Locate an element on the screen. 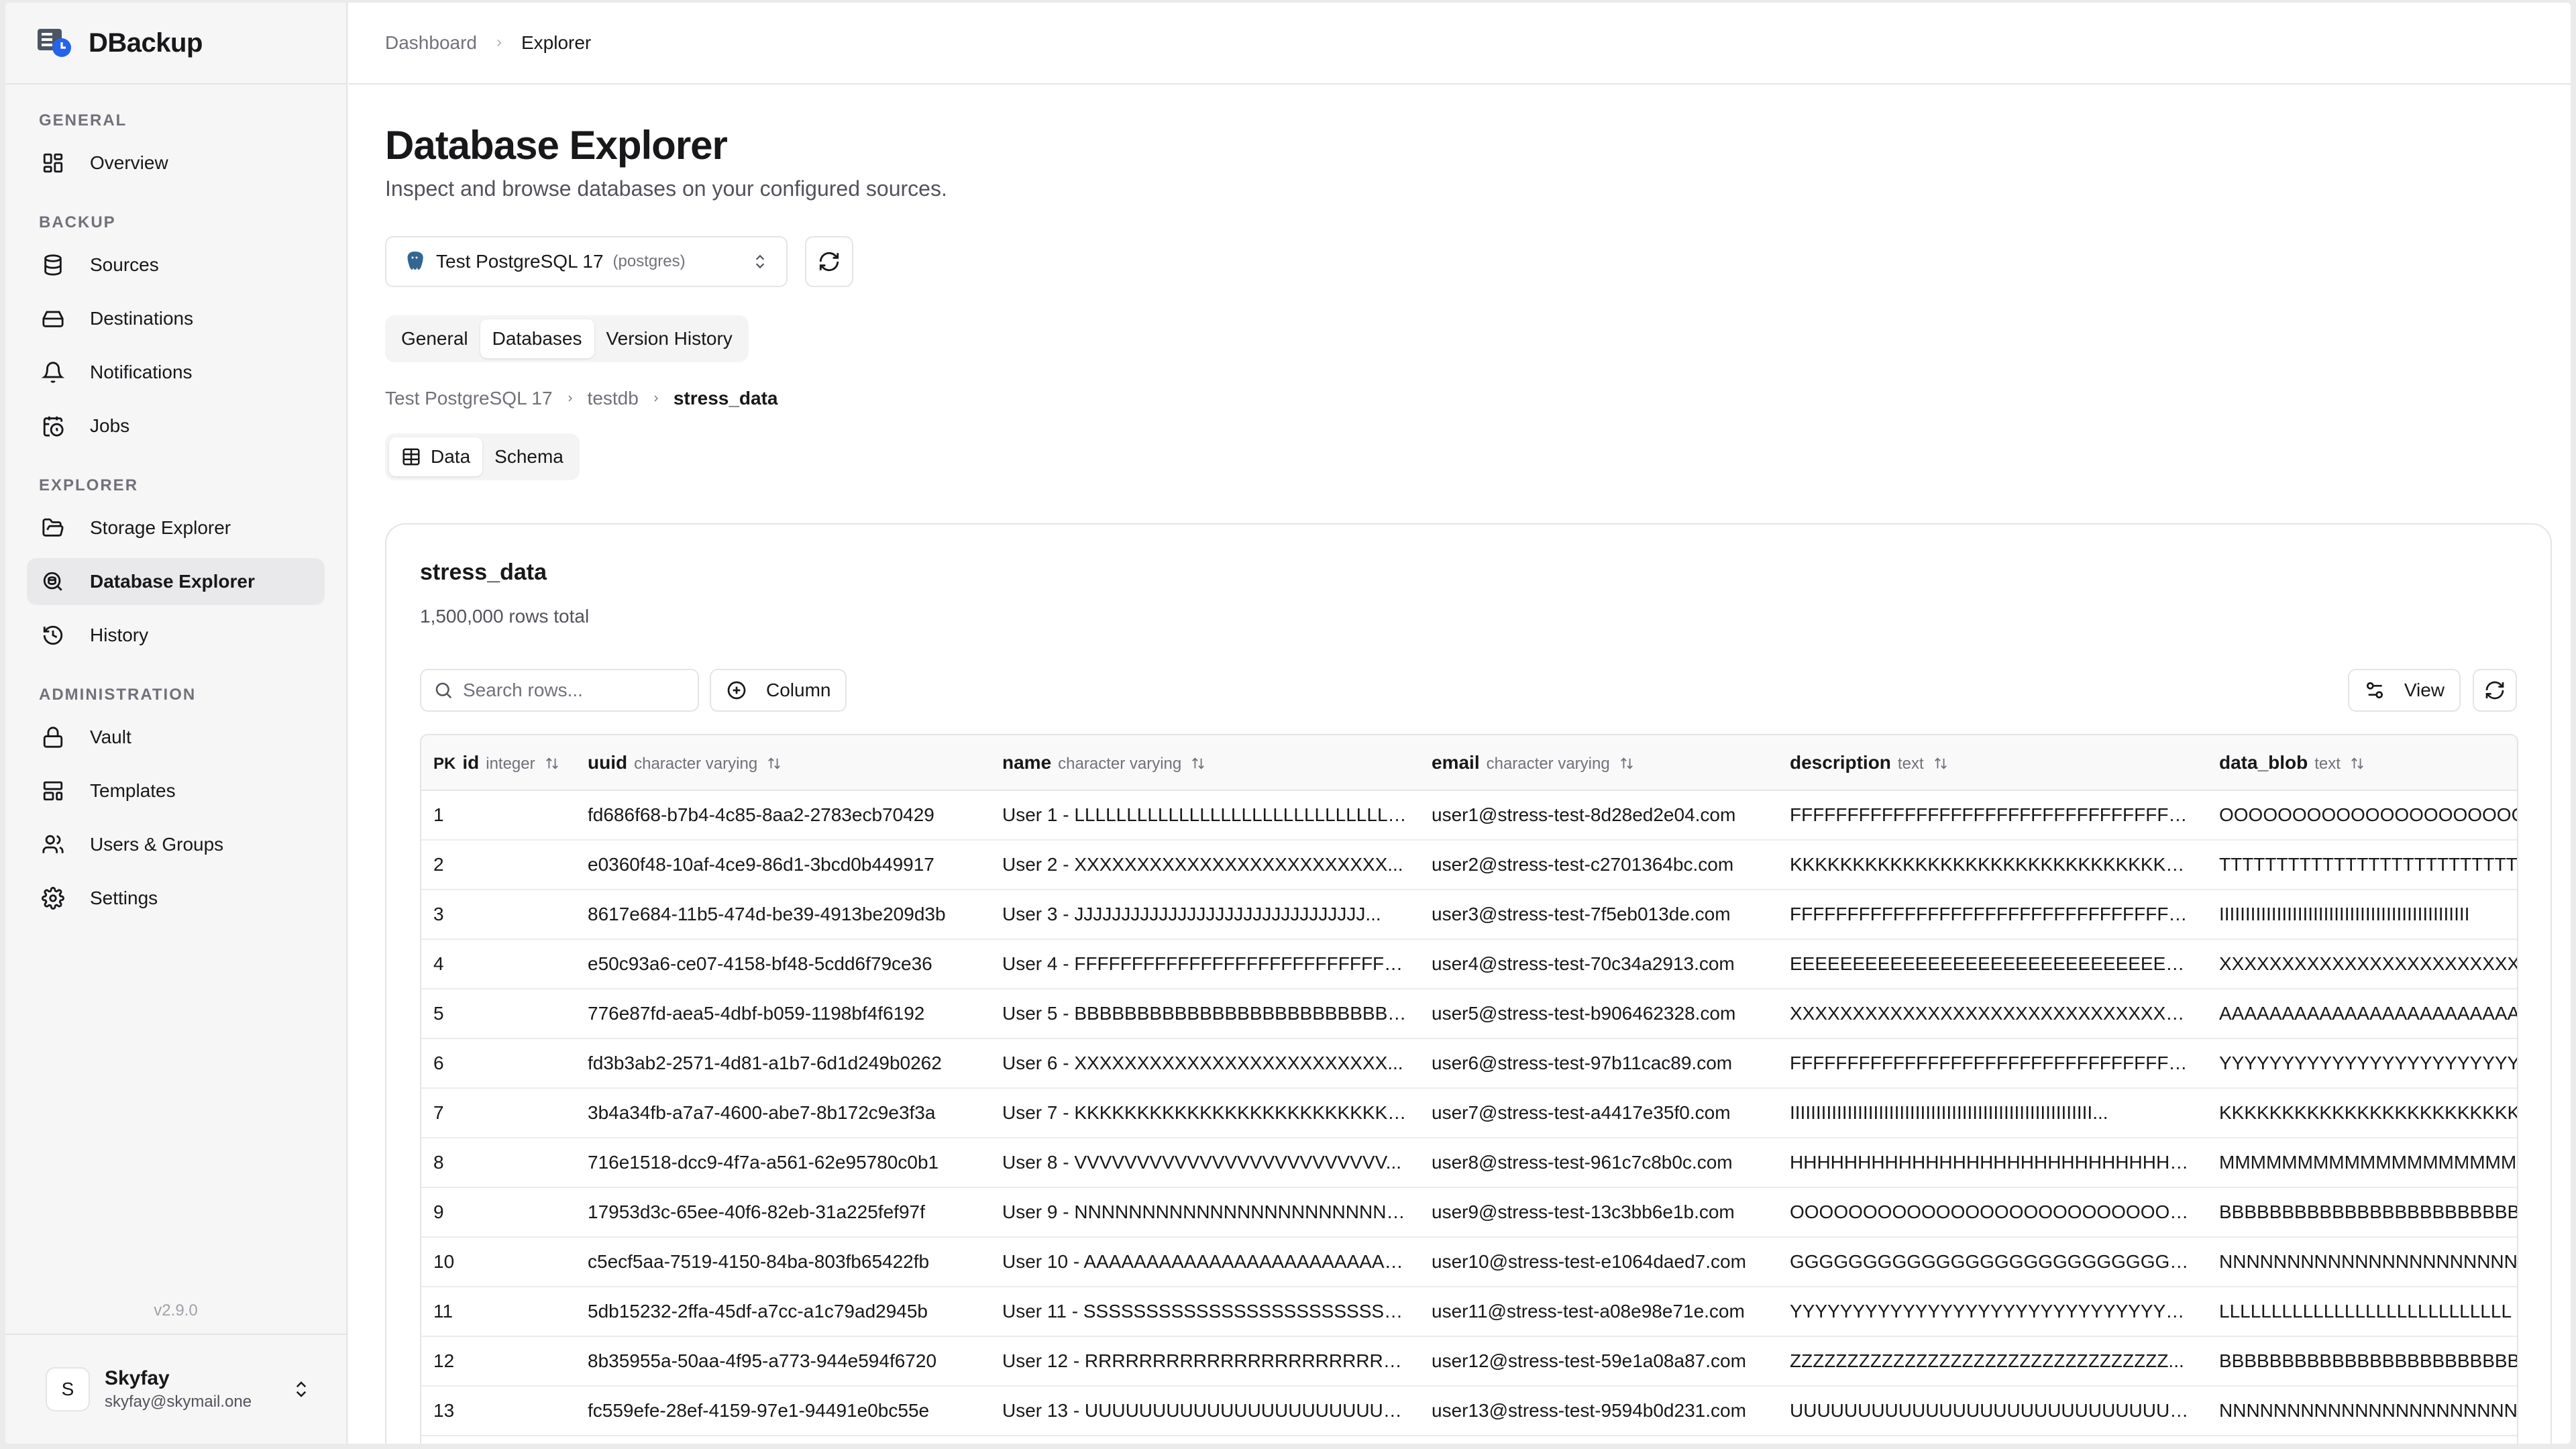 The height and width of the screenshot is (1449, 2576). sidebar-item-users-groups: Users & Groups is located at coordinates (176, 844).